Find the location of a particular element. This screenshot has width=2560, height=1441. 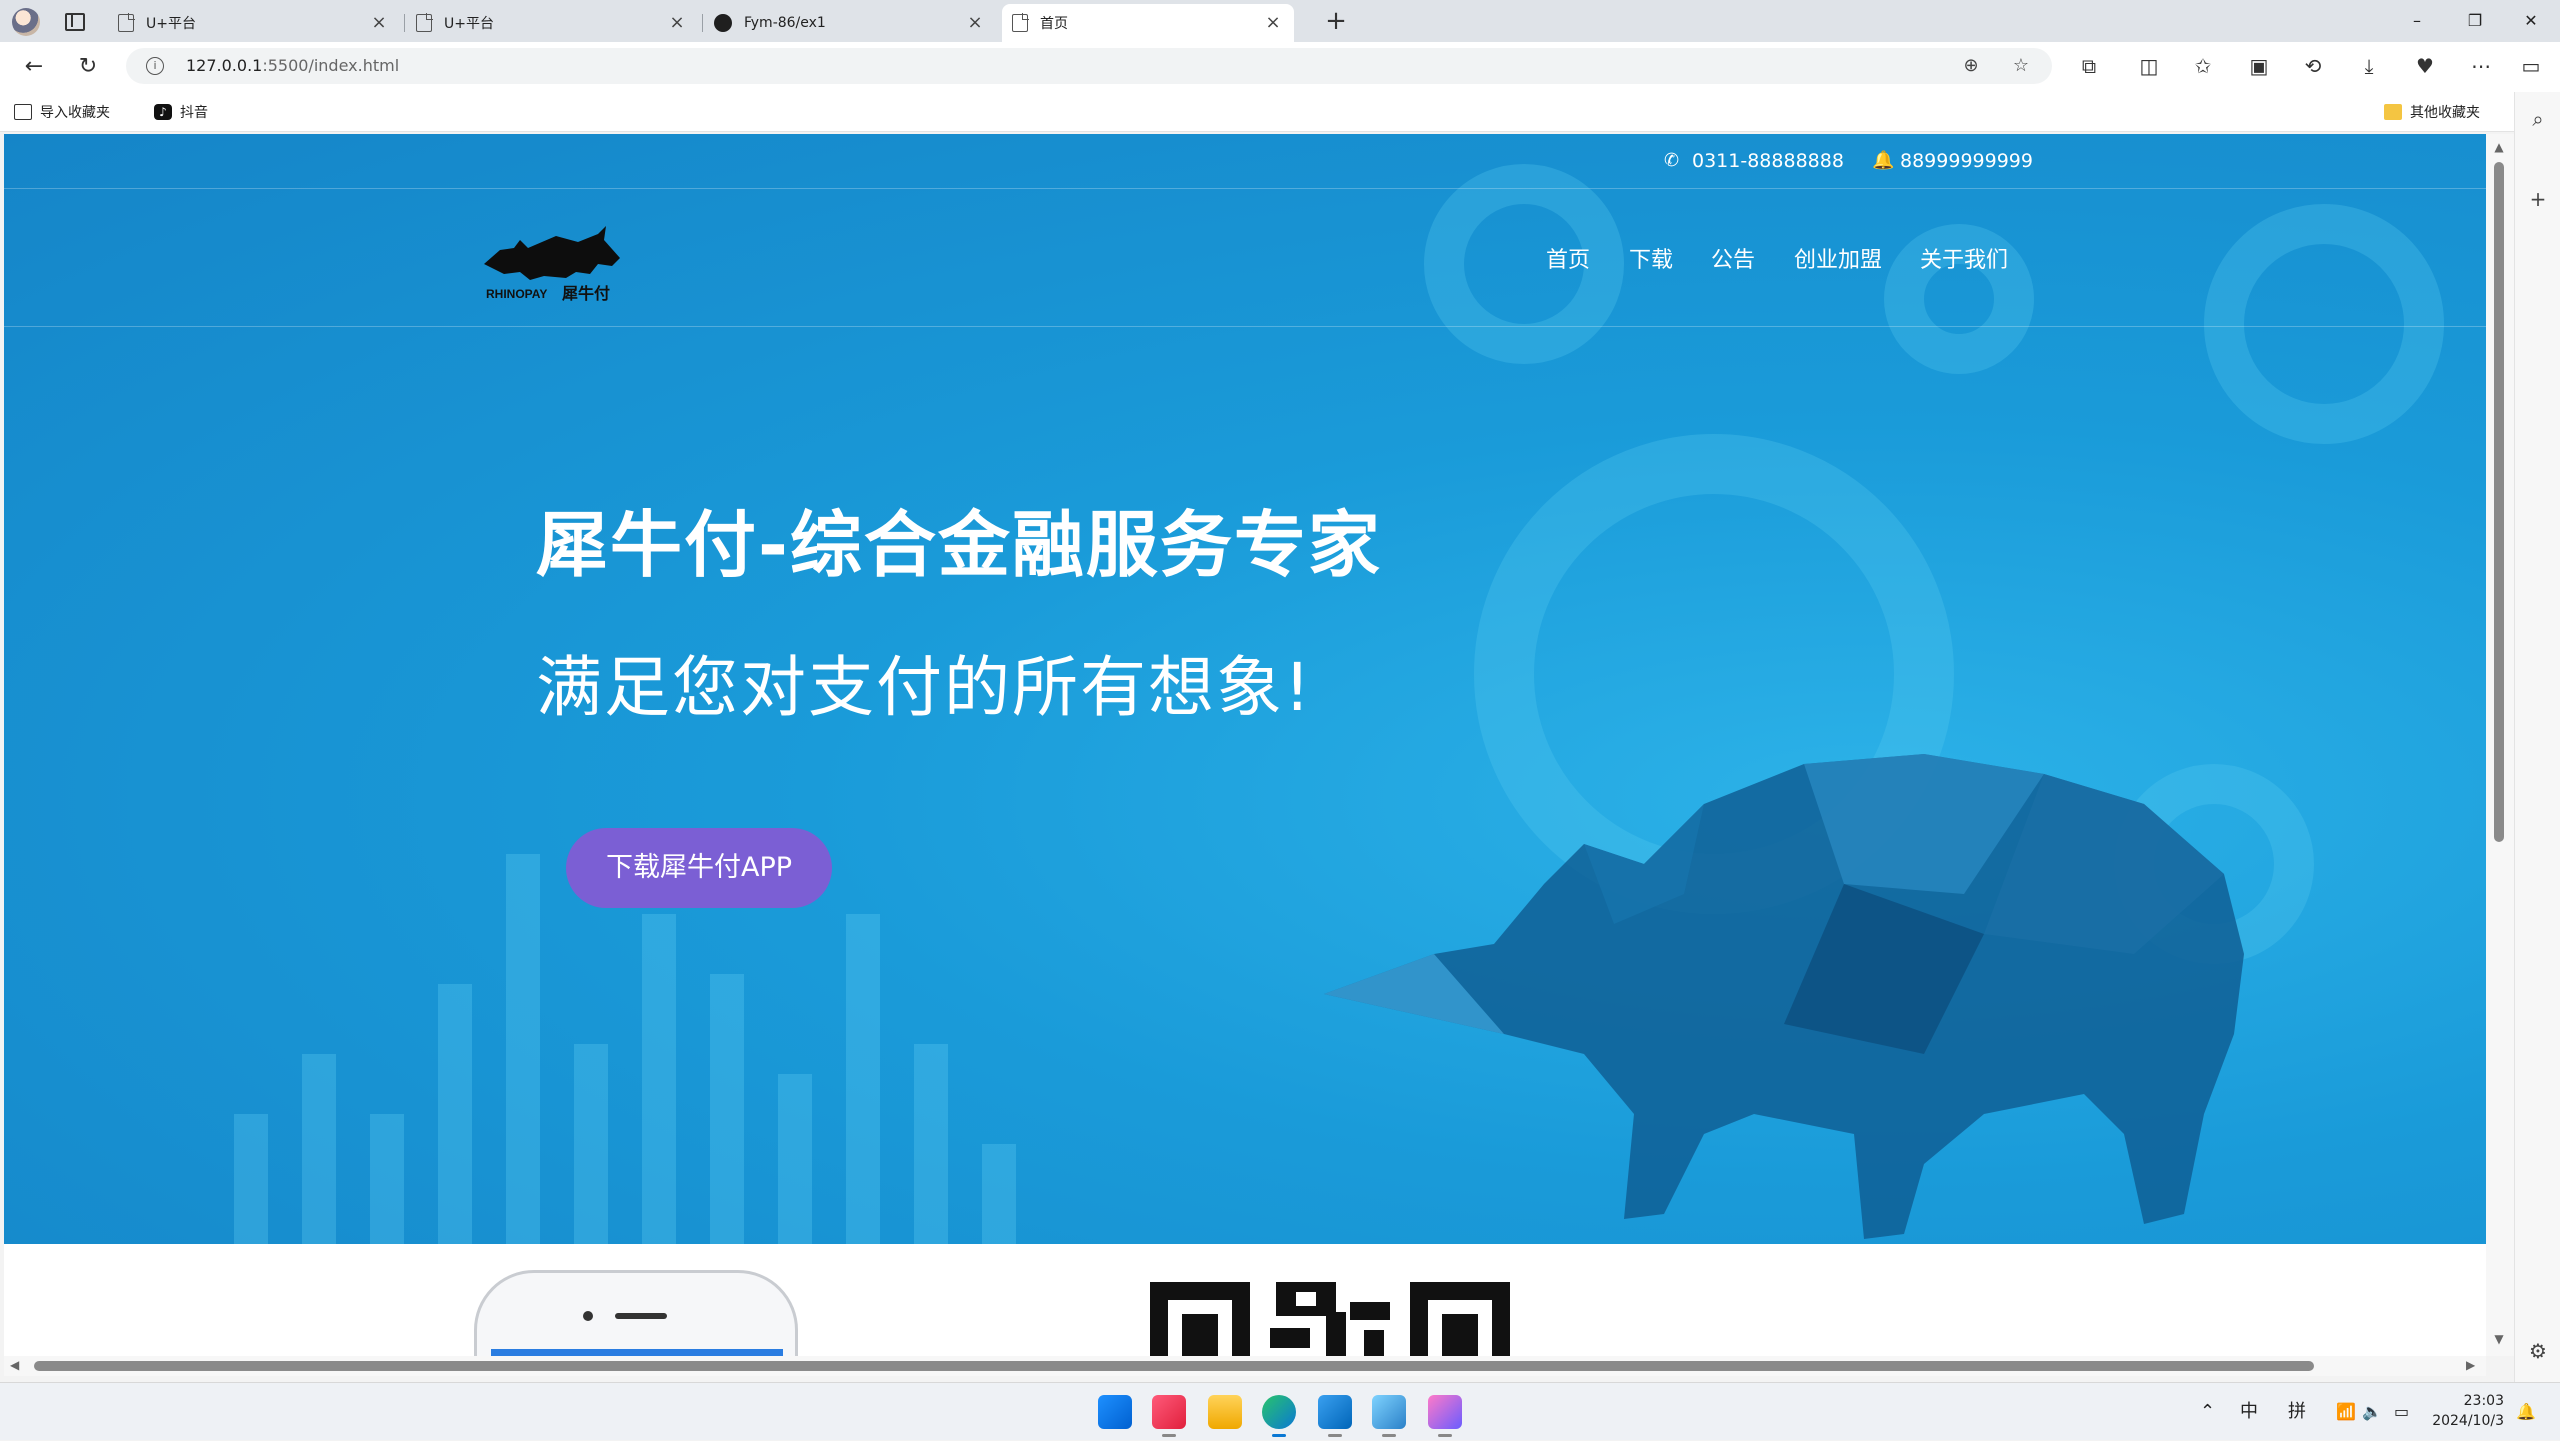

phone-mockup is located at coordinates (636, 1313).